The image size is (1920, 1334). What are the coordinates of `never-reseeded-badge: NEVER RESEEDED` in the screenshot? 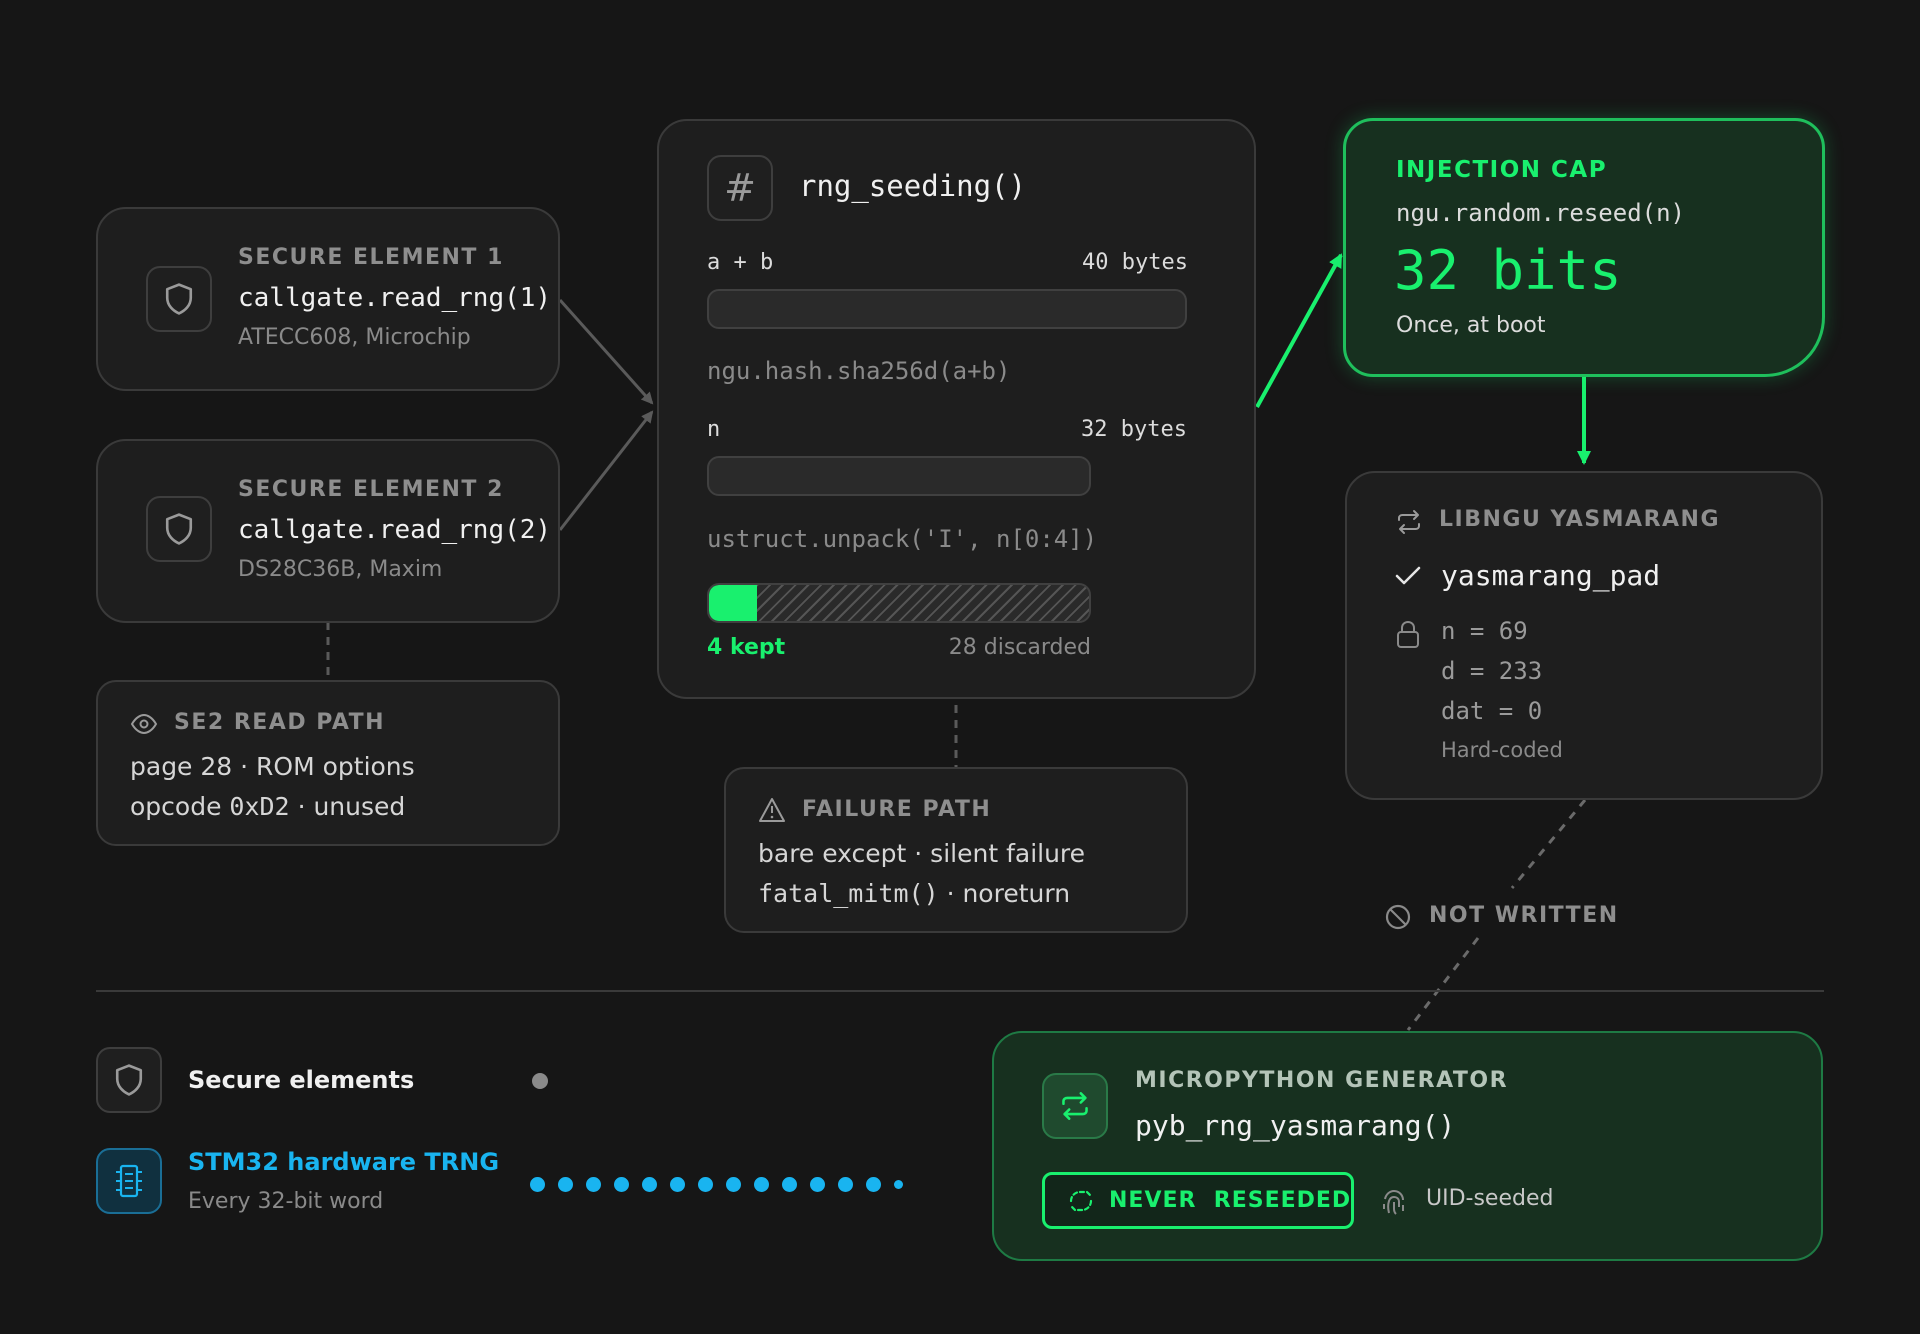 It's located at (1198, 1200).